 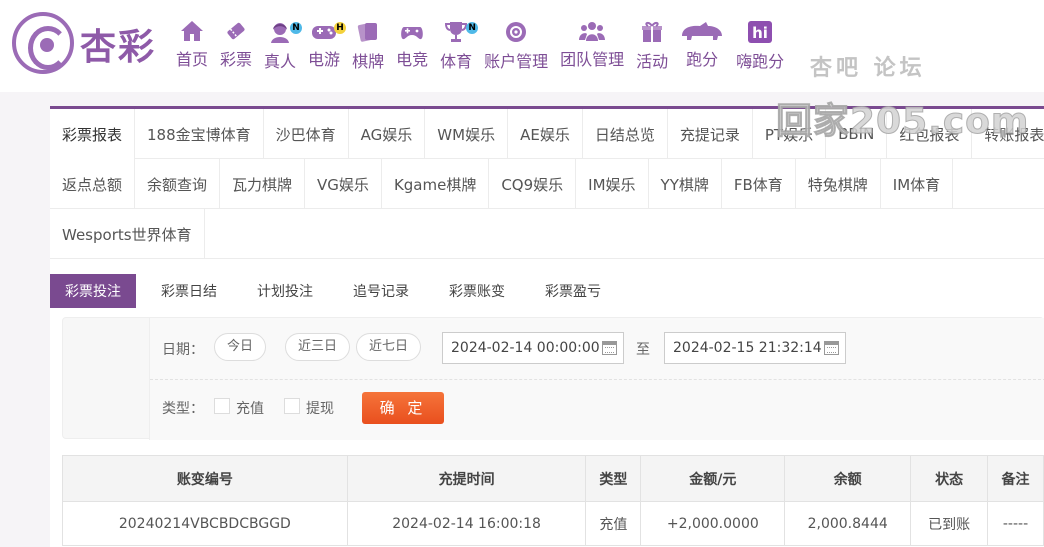 I want to click on withdraw-checkbox-label: 提现, so click(x=320, y=408).